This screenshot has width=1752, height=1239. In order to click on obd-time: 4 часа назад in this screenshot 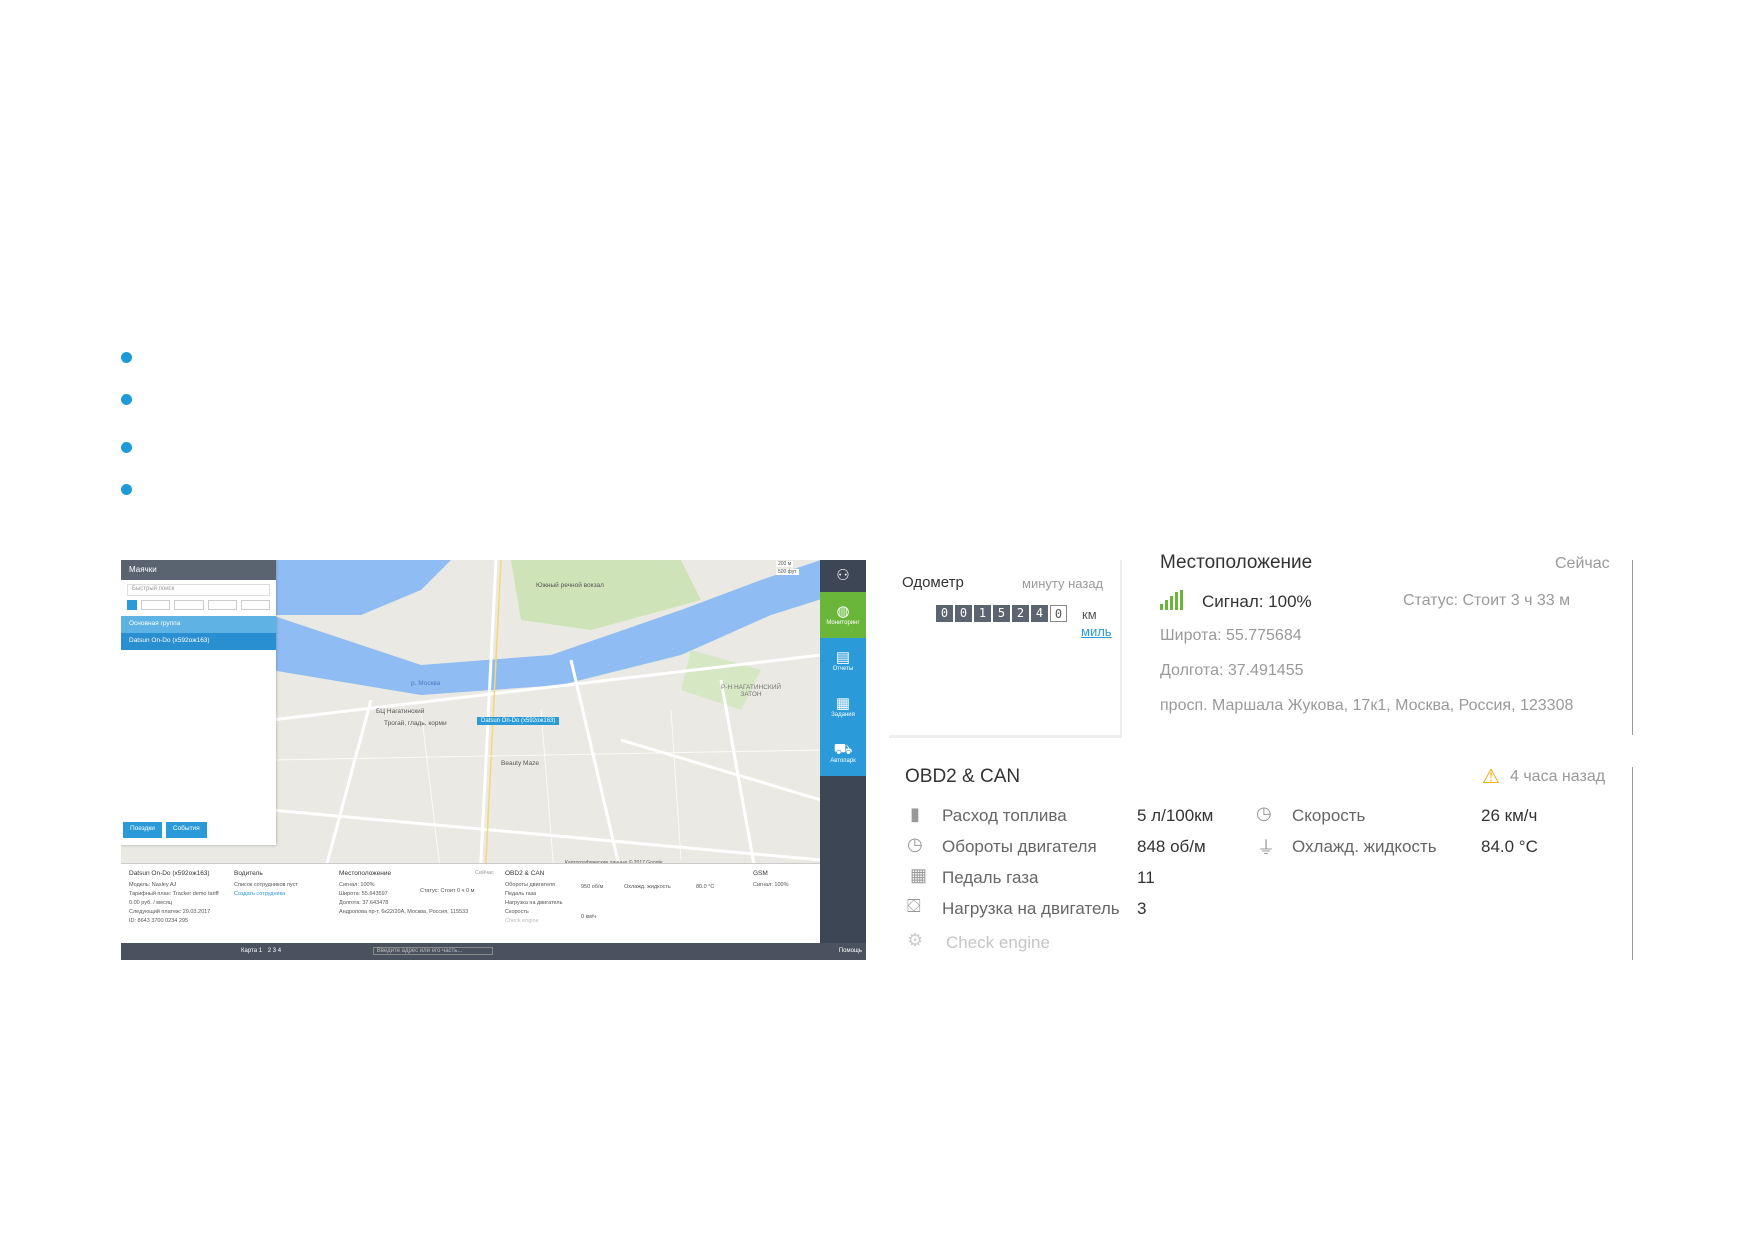, I will do `click(1558, 776)`.